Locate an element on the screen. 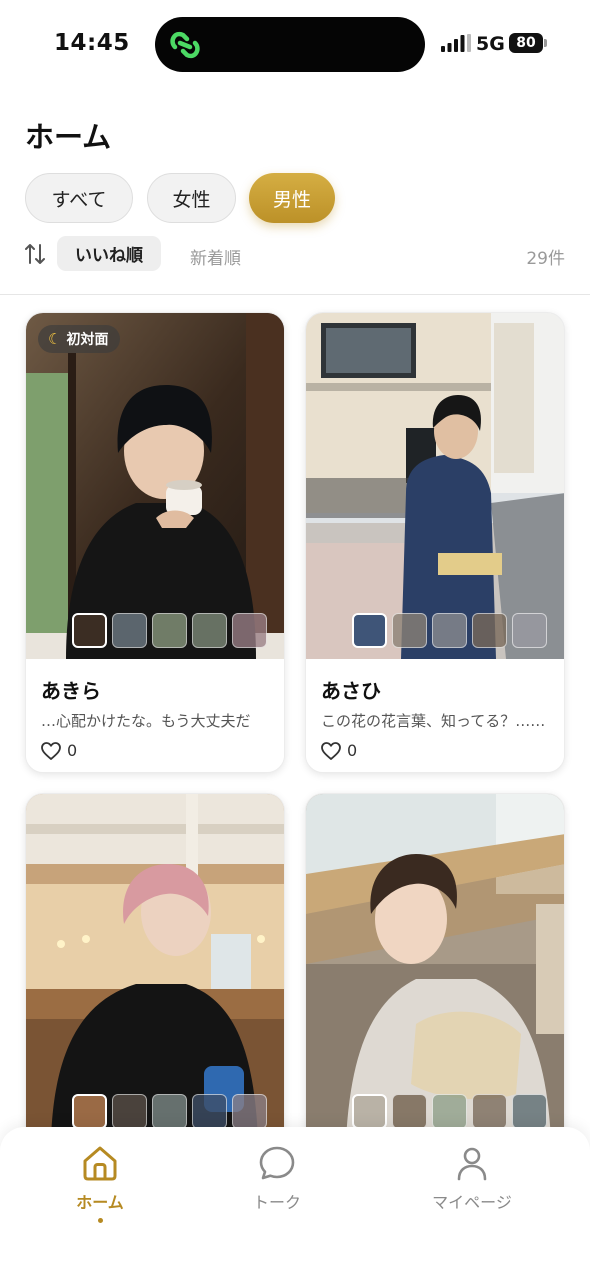 This screenshot has height=1280, width=590. character-message: …心配かけたな。もう大丈夫だ is located at coordinates (146, 721).